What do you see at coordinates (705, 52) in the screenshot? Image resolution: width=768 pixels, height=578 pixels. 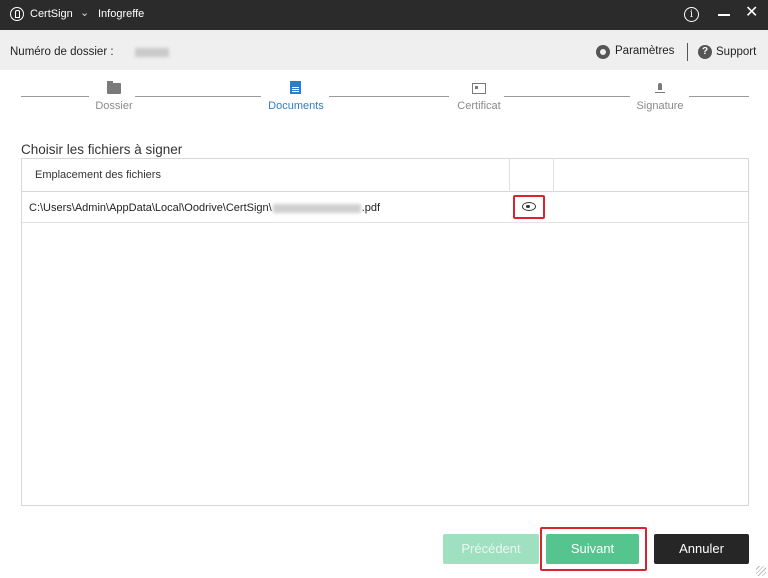 I see `help-icon: ?` at bounding box center [705, 52].